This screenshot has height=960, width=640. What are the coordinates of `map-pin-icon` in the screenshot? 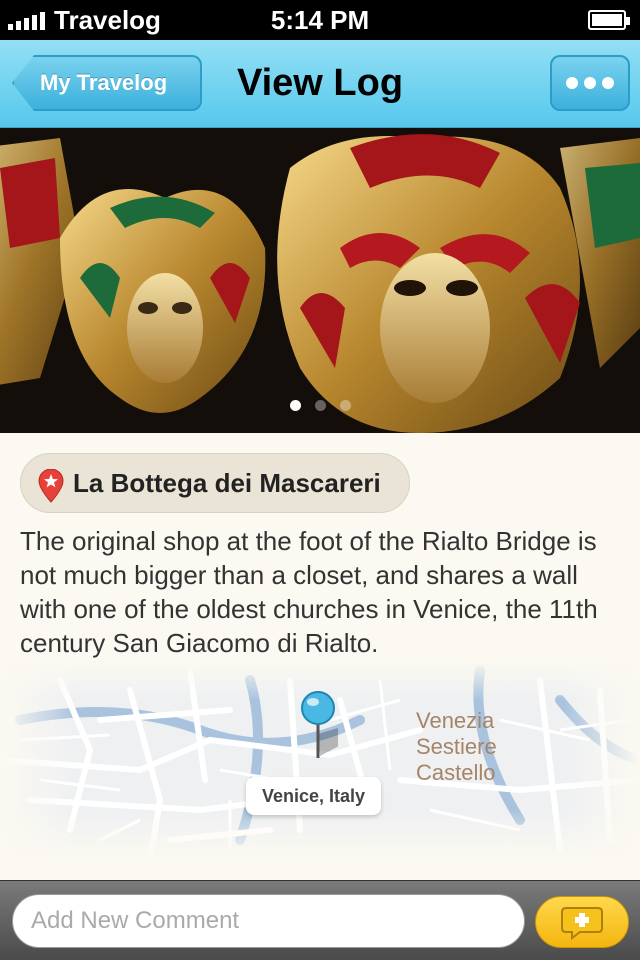 It's located at (318, 730).